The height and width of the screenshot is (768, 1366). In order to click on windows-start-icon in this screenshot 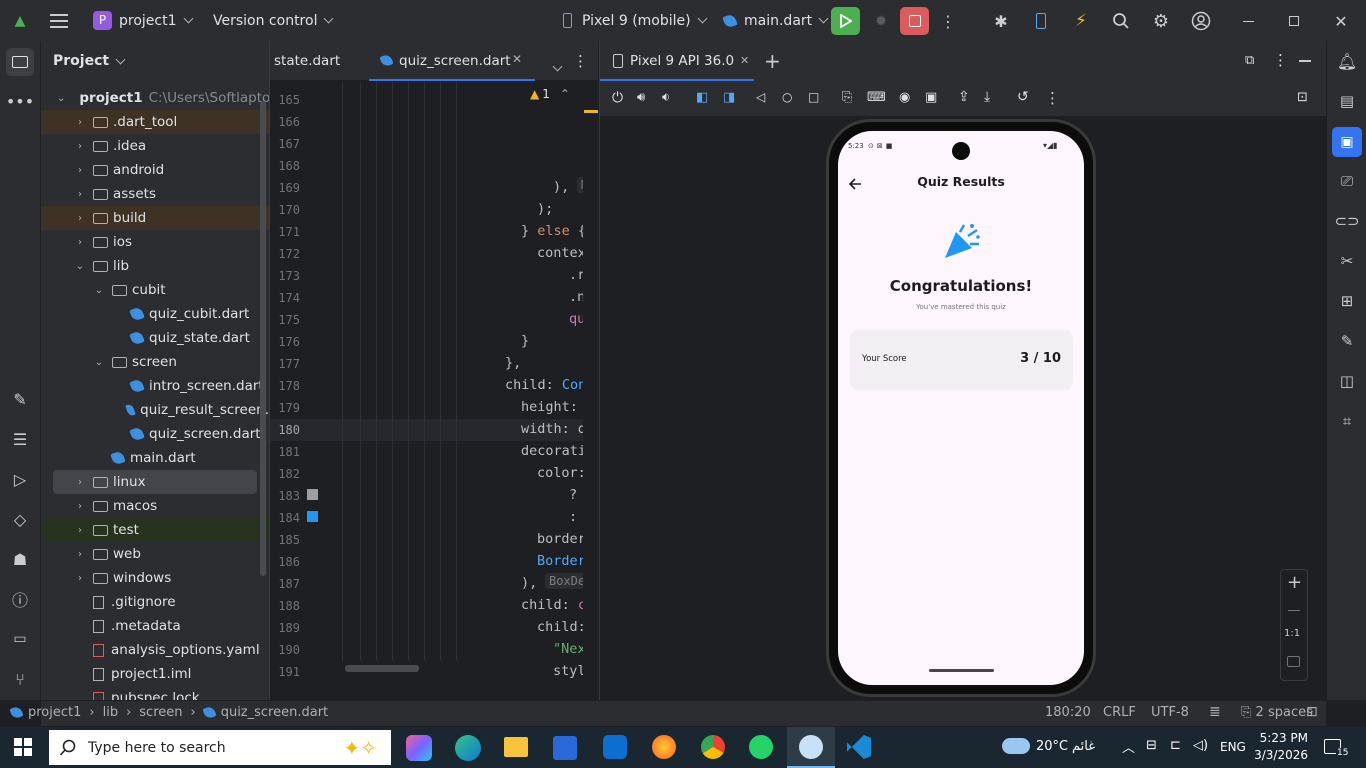, I will do `click(23, 749)`.